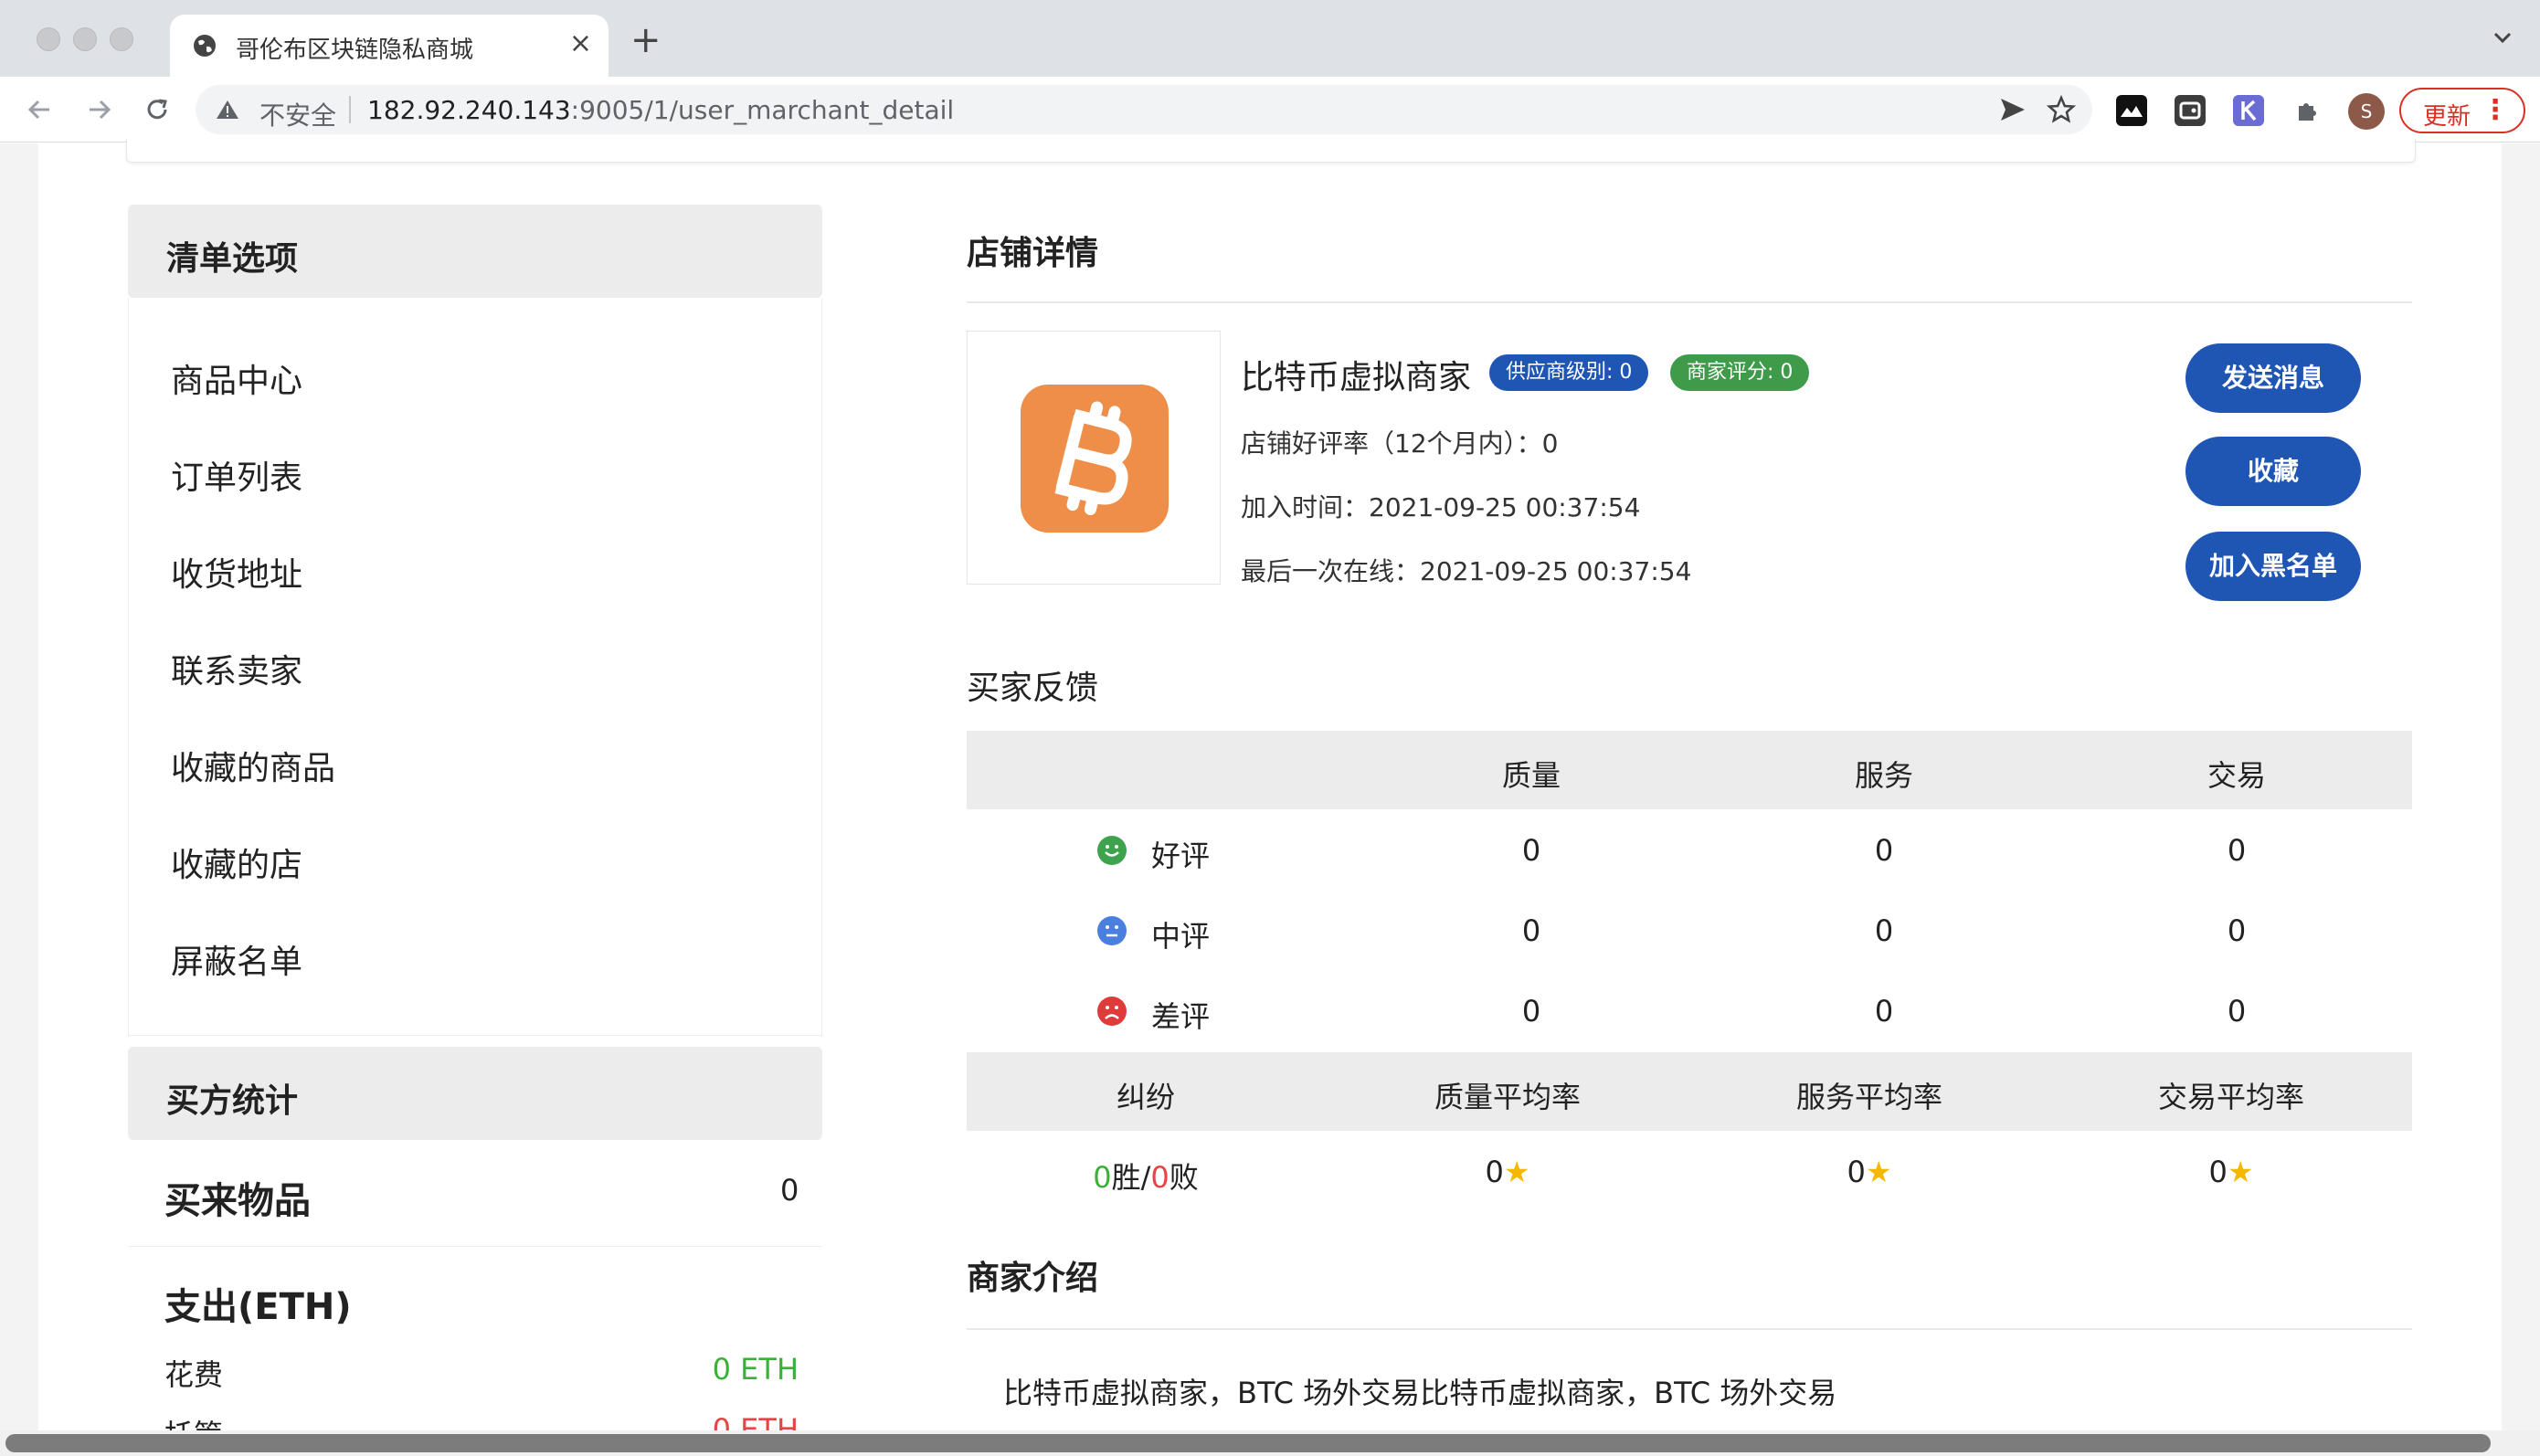  I want to click on browser-tab: 哥伦布区块链隐私商城 ×, so click(390, 46).